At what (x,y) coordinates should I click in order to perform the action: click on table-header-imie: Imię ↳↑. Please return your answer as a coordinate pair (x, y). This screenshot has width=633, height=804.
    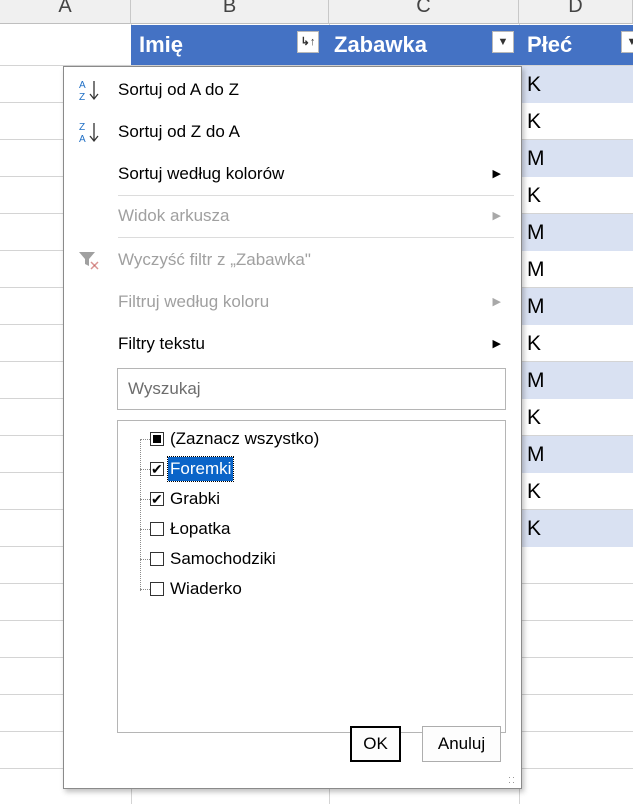
    Looking at the image, I should click on (230, 45).